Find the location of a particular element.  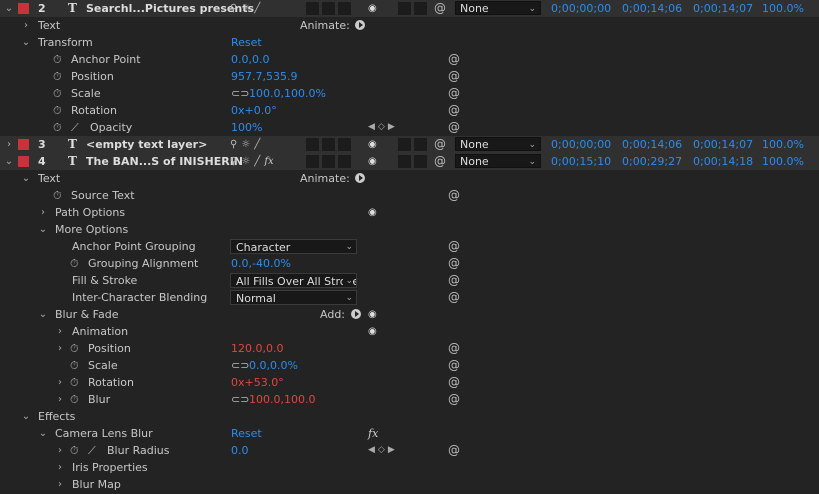

prop-animation: › Animation ◉ is located at coordinates (409, 331).